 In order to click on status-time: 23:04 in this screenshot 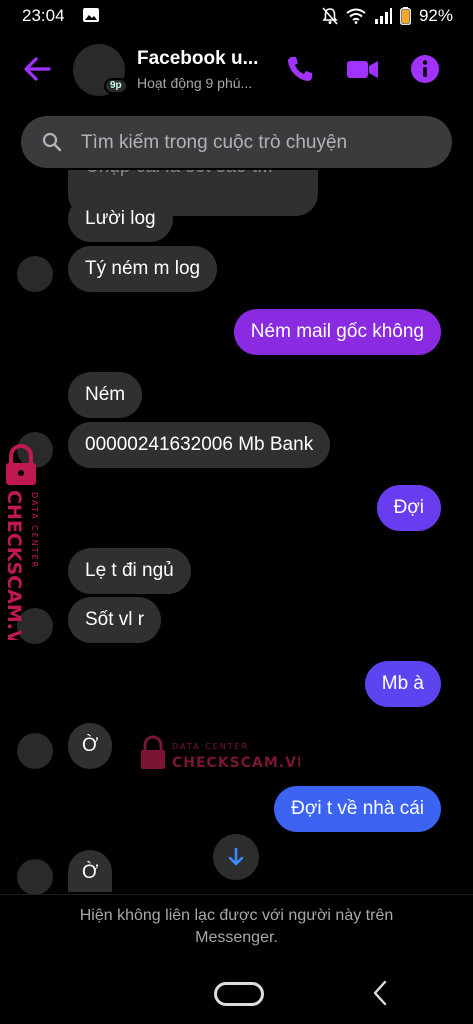, I will do `click(43, 15)`.